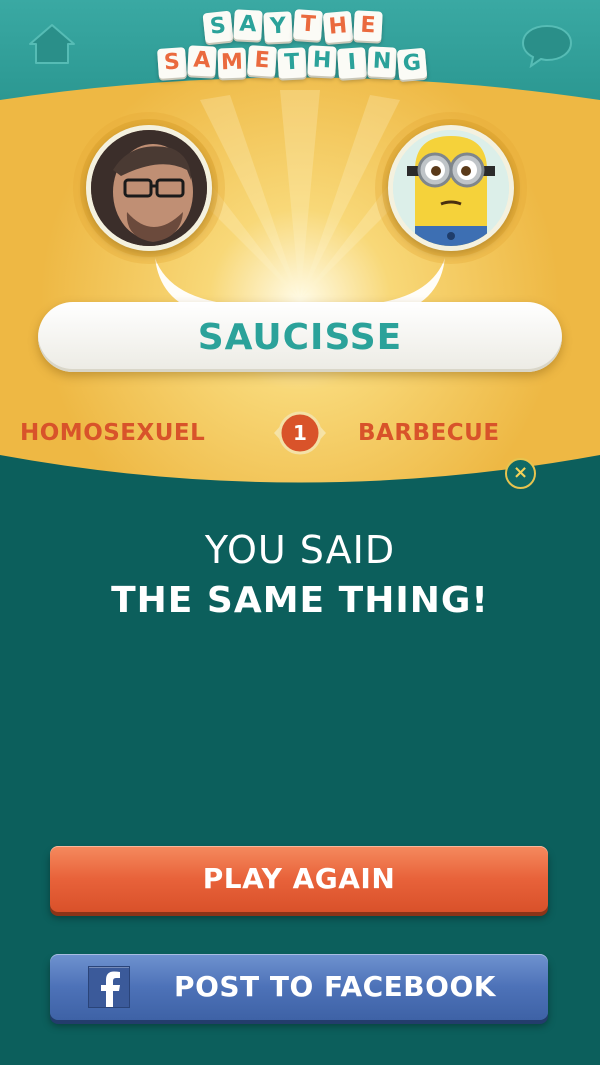  I want to click on play-again-button: PLAY AGAIN, so click(299, 879).